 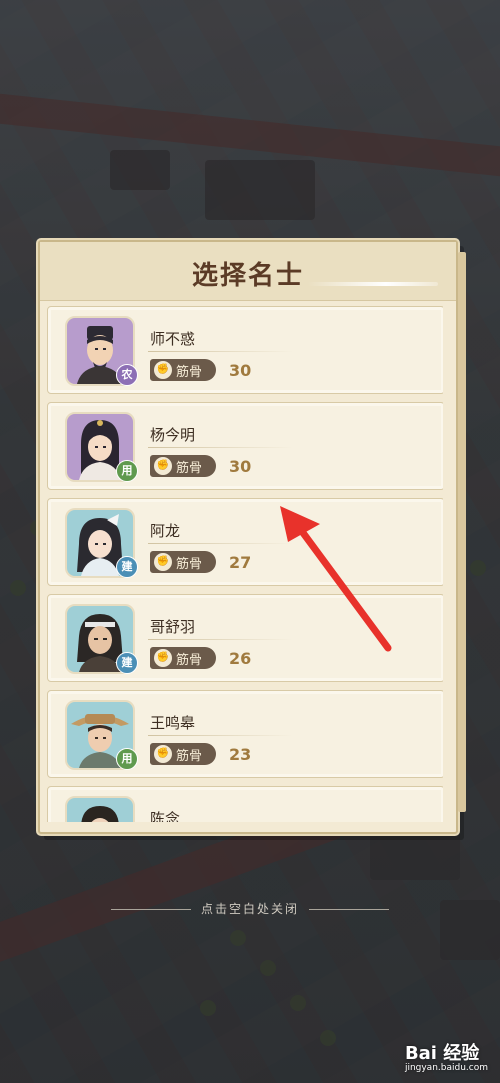 I want to click on close-hint: 点击空白处关闭, so click(x=250, y=908).